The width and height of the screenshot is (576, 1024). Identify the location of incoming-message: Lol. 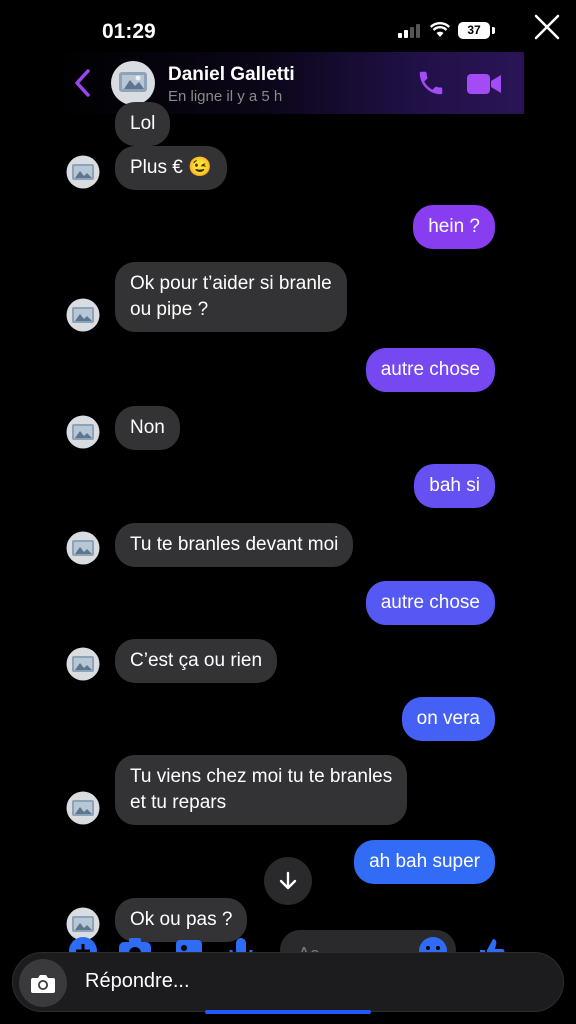
(143, 124).